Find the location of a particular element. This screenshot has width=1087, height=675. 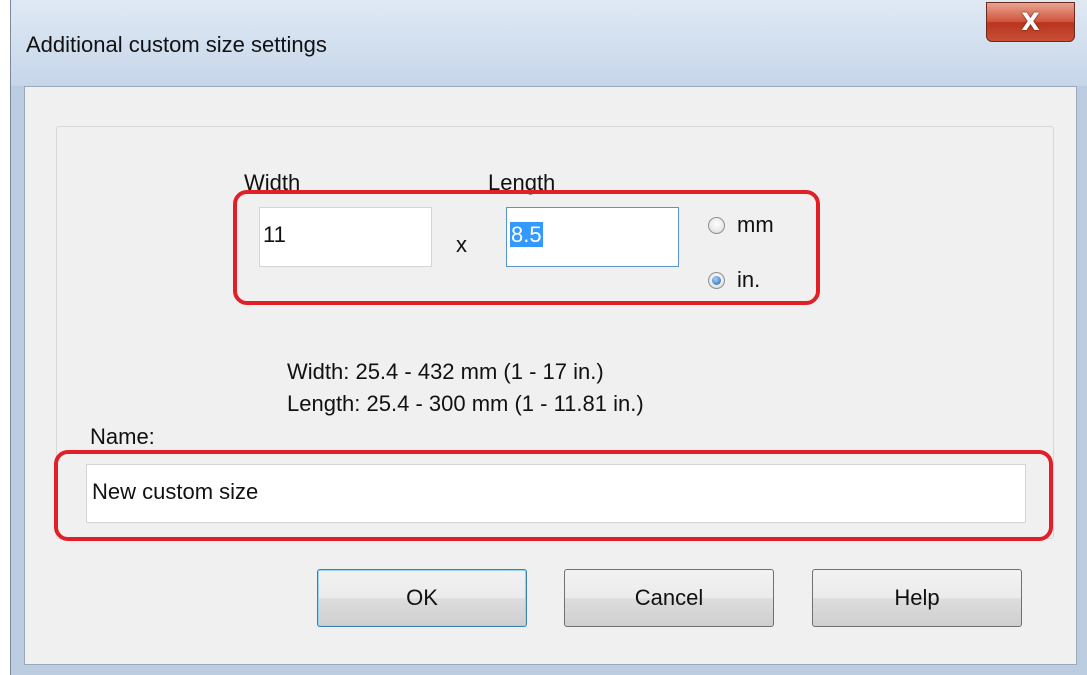

unit-mm-radio is located at coordinates (716, 225).